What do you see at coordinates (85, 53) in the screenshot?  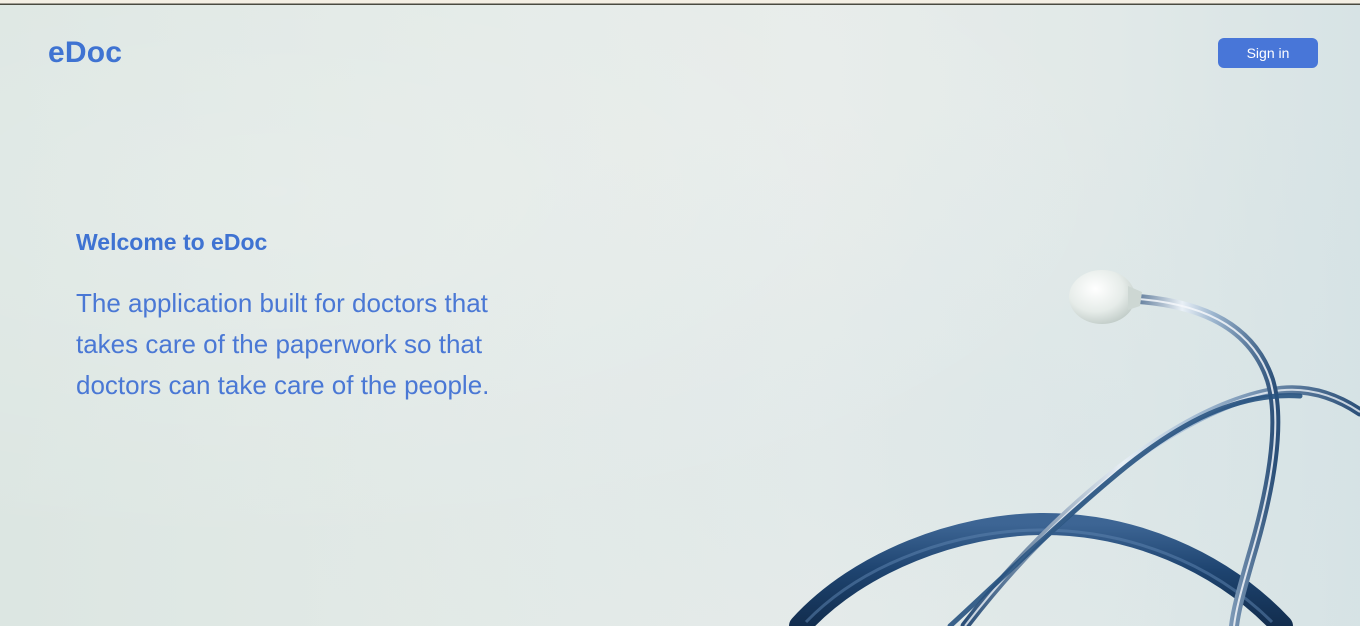 I see `brand-logo: eDoc` at bounding box center [85, 53].